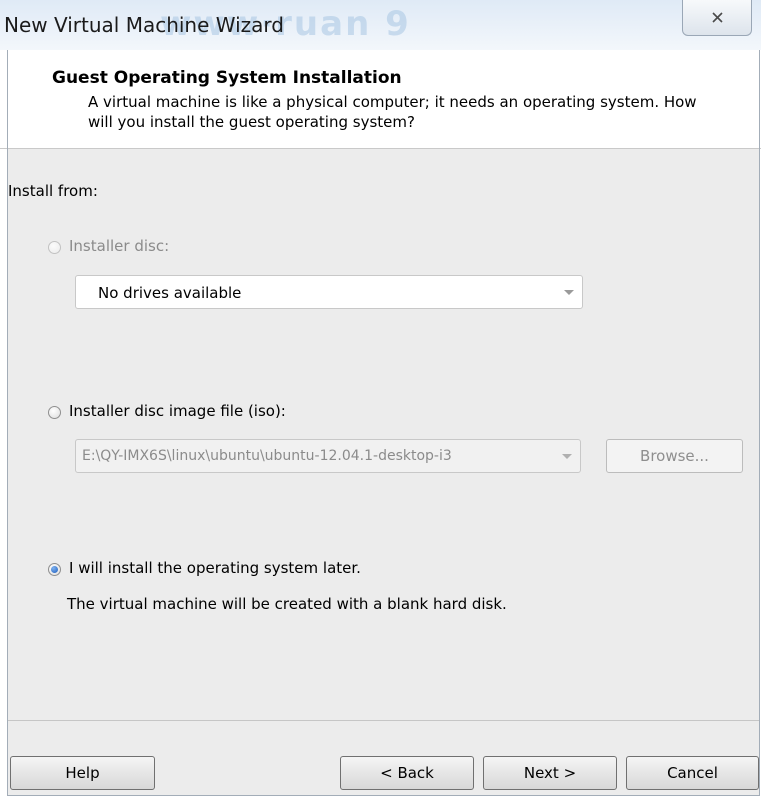  I want to click on wizard-footer: Help < Back Next > Cancel, so click(383, 757).